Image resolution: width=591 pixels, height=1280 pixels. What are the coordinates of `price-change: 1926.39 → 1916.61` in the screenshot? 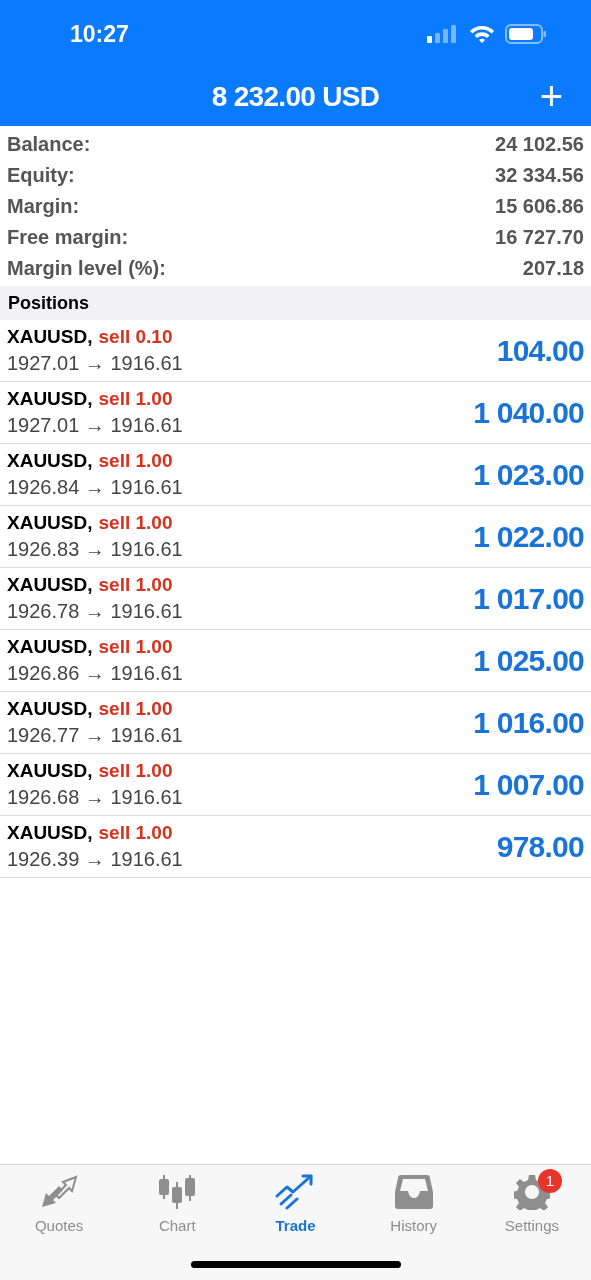 It's located at (95, 859).